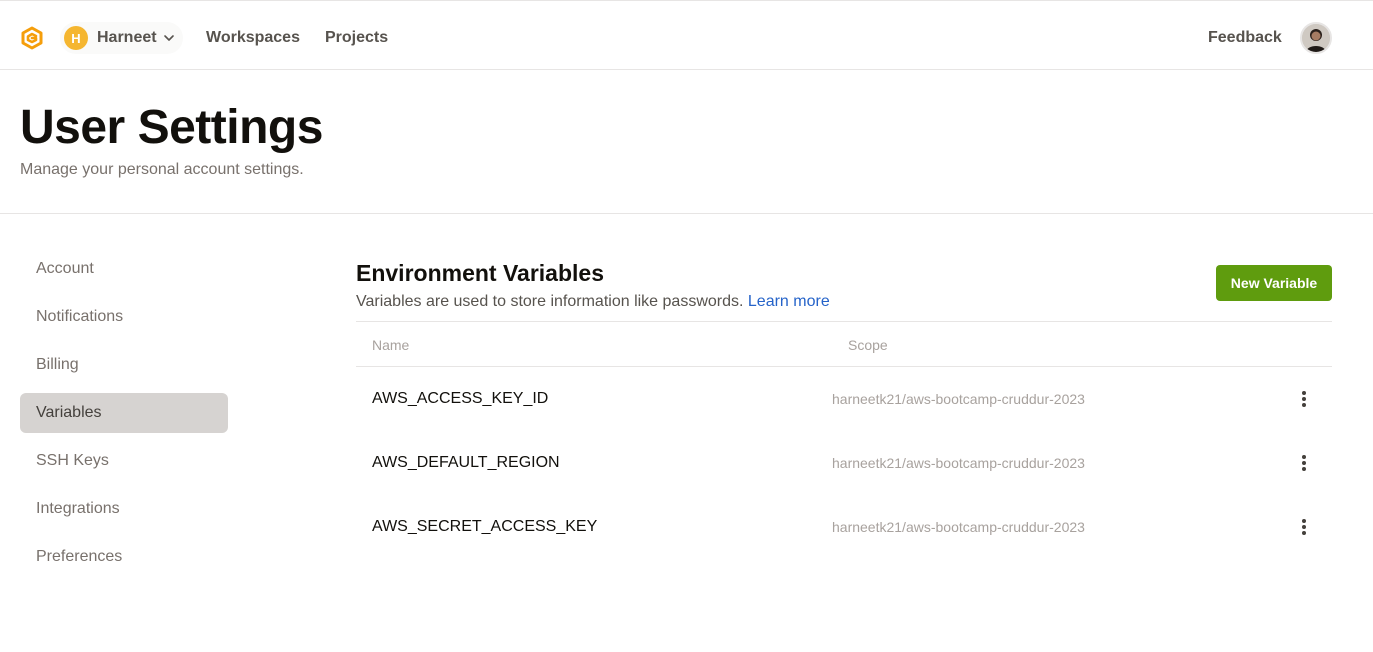 The image size is (1373, 652). Describe the element at coordinates (789, 301) in the screenshot. I see `learn-more-link: Learn more` at that location.